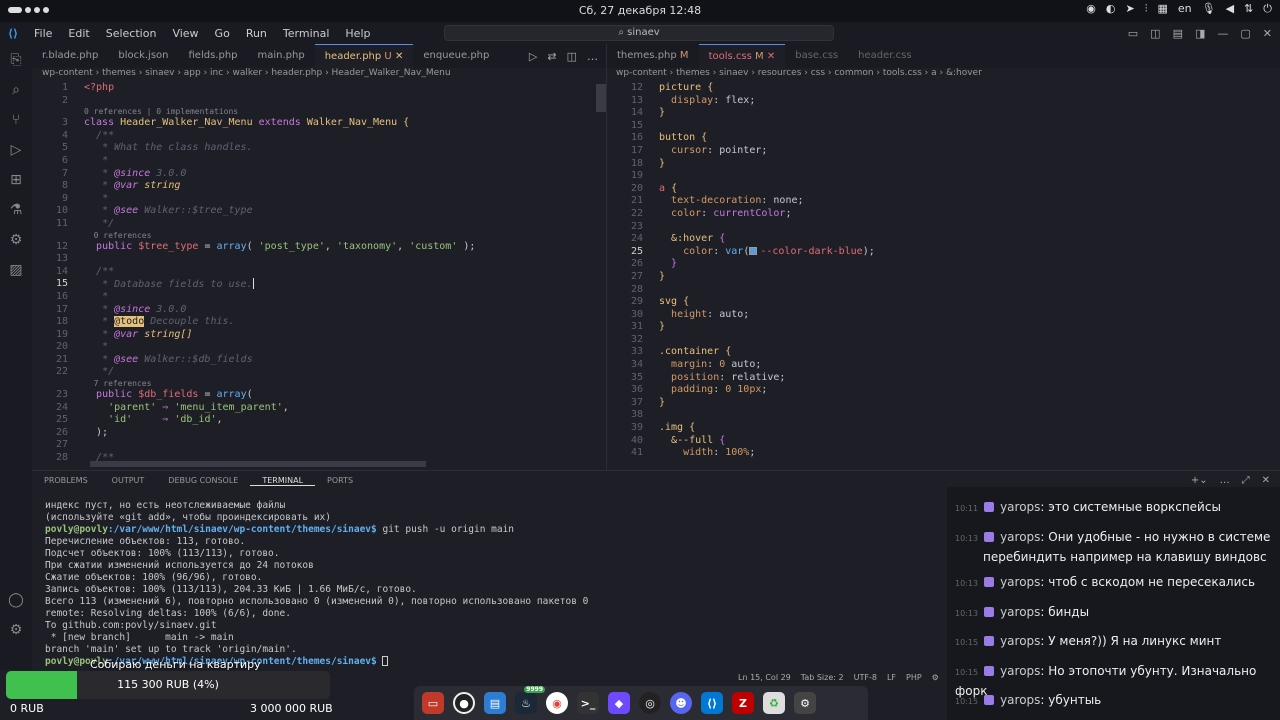  What do you see at coordinates (1246, 480) in the screenshot?
I see `maximize-panel-icon: ⤢` at bounding box center [1246, 480].